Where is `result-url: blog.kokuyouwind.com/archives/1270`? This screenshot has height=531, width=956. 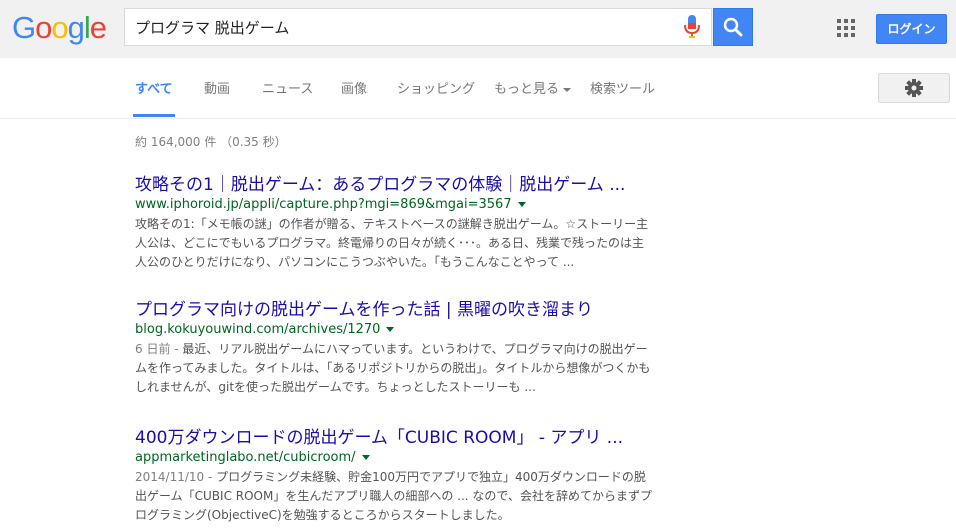 result-url: blog.kokuyouwind.com/archives/1270 is located at coordinates (395, 330).